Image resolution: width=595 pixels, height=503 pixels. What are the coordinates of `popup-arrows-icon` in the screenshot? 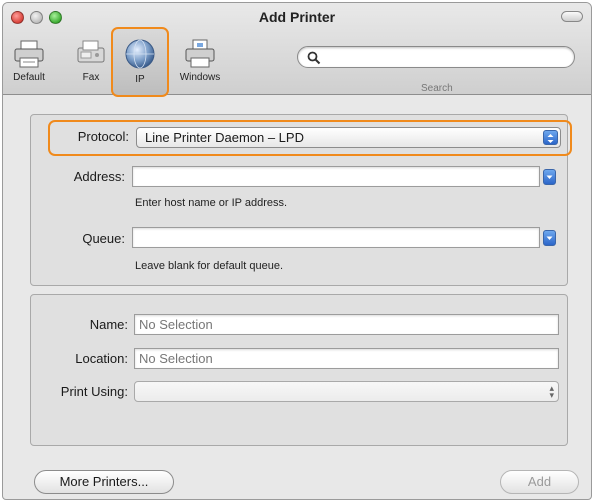 It's located at (550, 137).